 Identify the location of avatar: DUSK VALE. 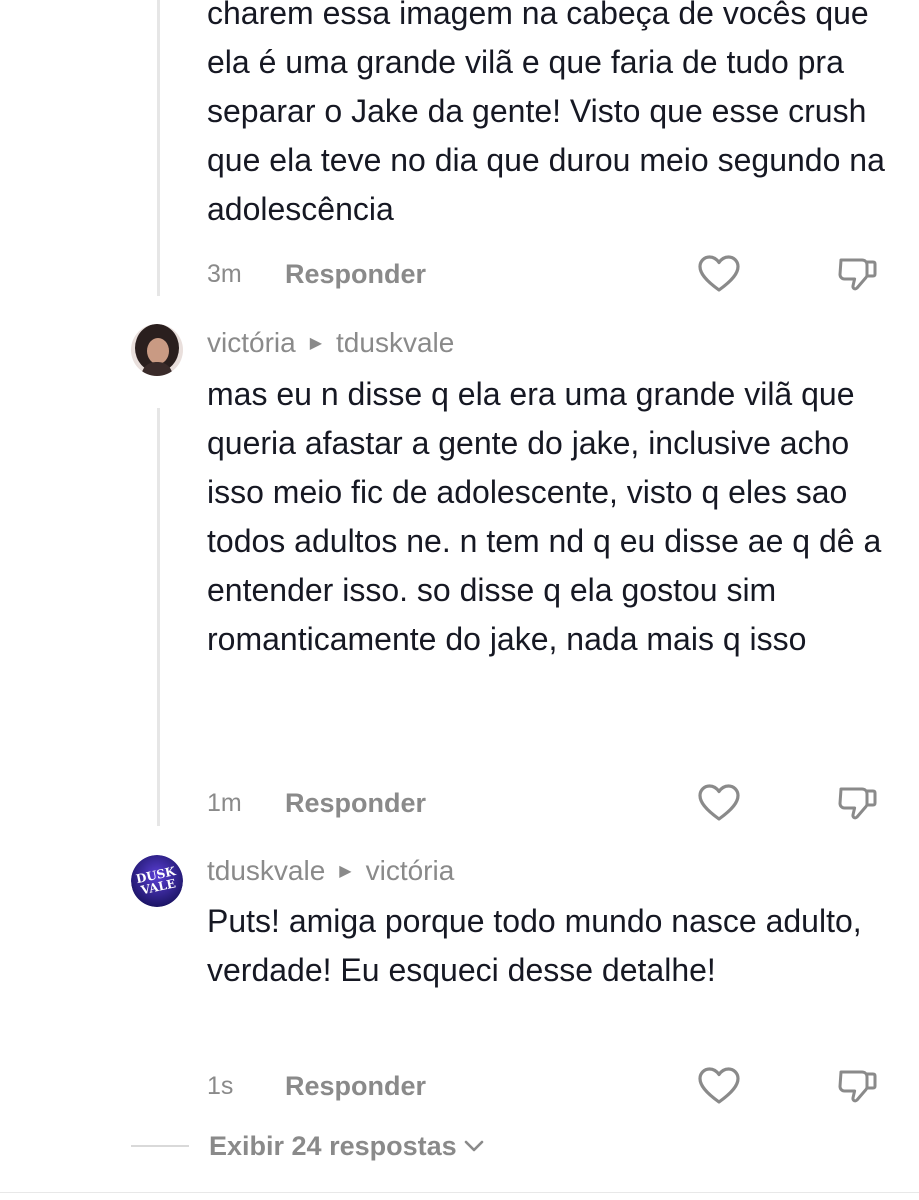
(157, 881).